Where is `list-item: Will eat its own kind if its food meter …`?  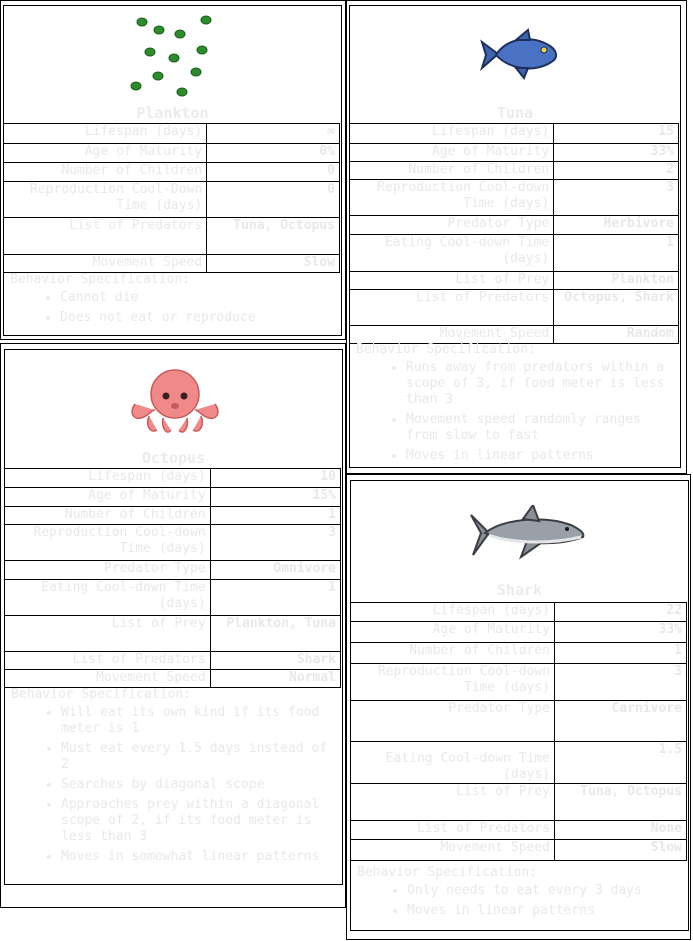
list-item: Will eat its own kind if its food meter … is located at coordinates (198, 721).